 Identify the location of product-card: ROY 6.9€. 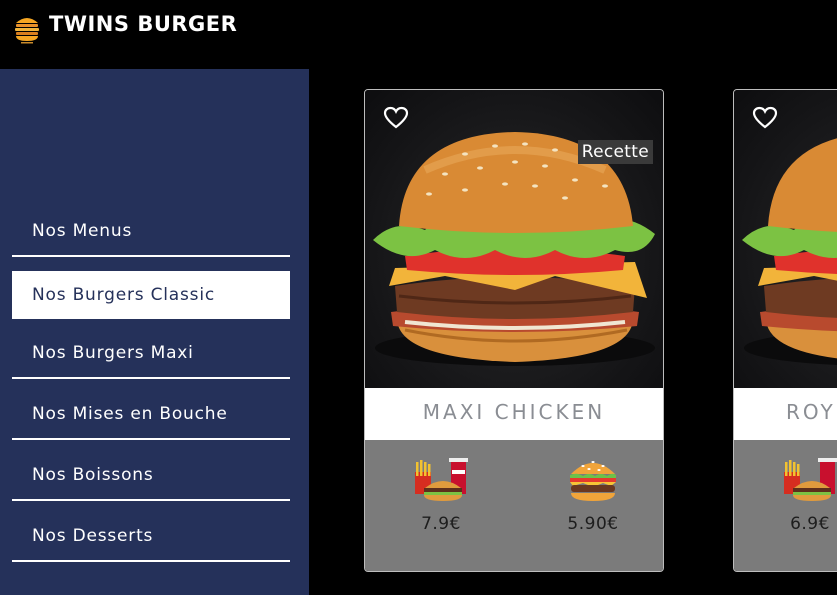
(785, 330).